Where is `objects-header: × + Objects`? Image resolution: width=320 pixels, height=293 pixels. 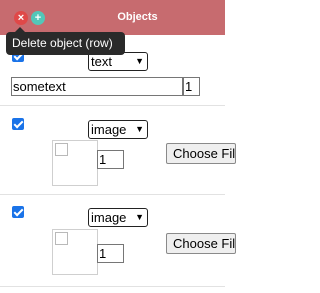
objects-header: × + Objects is located at coordinates (112, 17).